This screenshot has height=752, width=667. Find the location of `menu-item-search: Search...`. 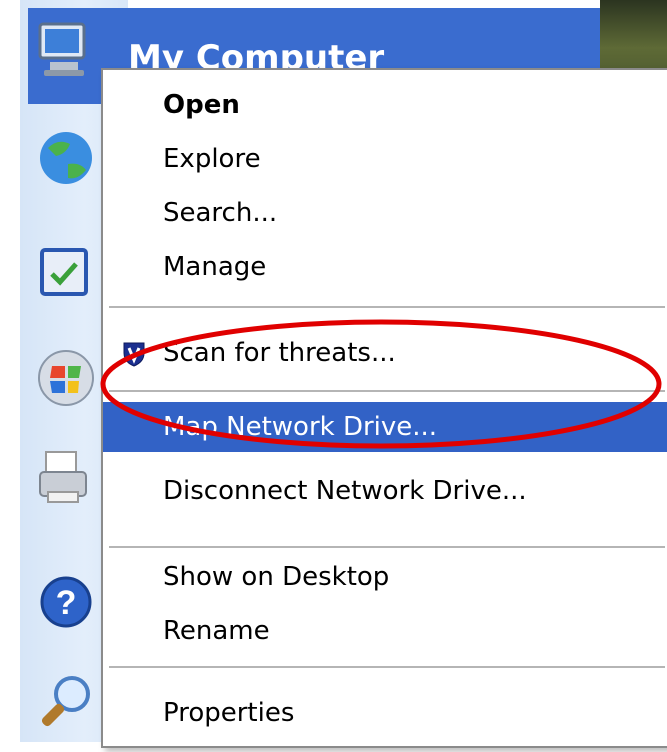

menu-item-search: Search... is located at coordinates (385, 213).